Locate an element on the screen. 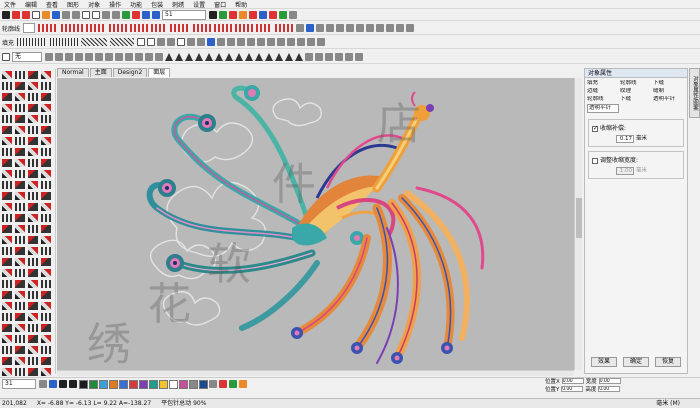 This screenshot has width=700, height=408. node3-icon is located at coordinates (329, 56).